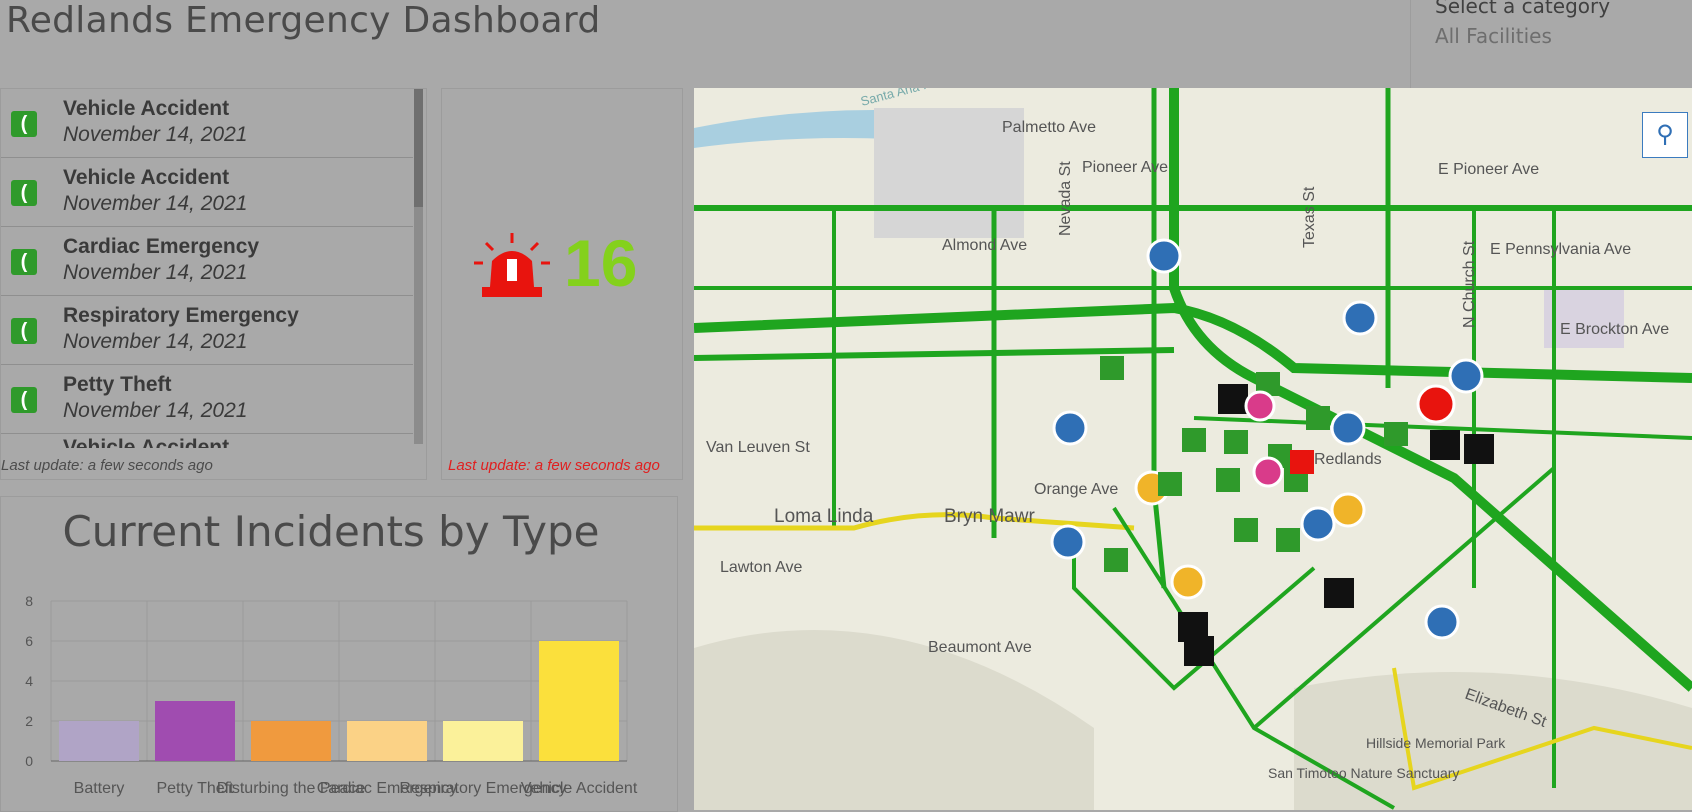 This screenshot has width=1692, height=812. Describe the element at coordinates (29, 761) in the screenshot. I see `y-tick-label: 0` at that location.